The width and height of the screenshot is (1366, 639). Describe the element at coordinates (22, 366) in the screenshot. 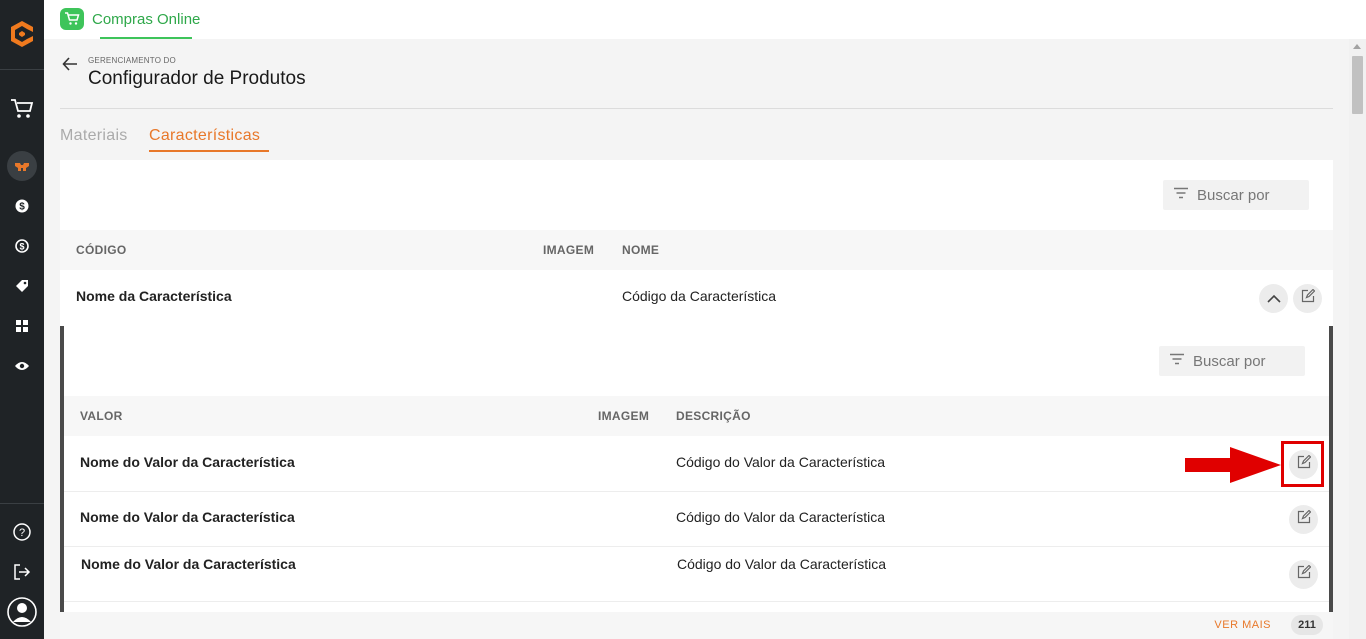

I see `eye-icon` at that location.